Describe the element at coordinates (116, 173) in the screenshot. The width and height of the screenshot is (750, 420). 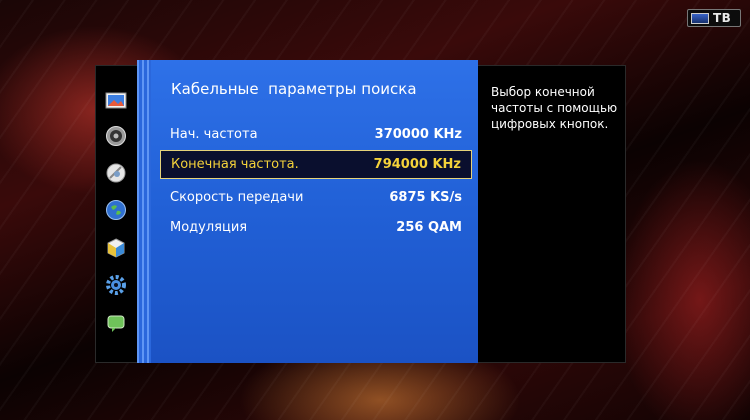
I see `channel-antenna-icon` at that location.